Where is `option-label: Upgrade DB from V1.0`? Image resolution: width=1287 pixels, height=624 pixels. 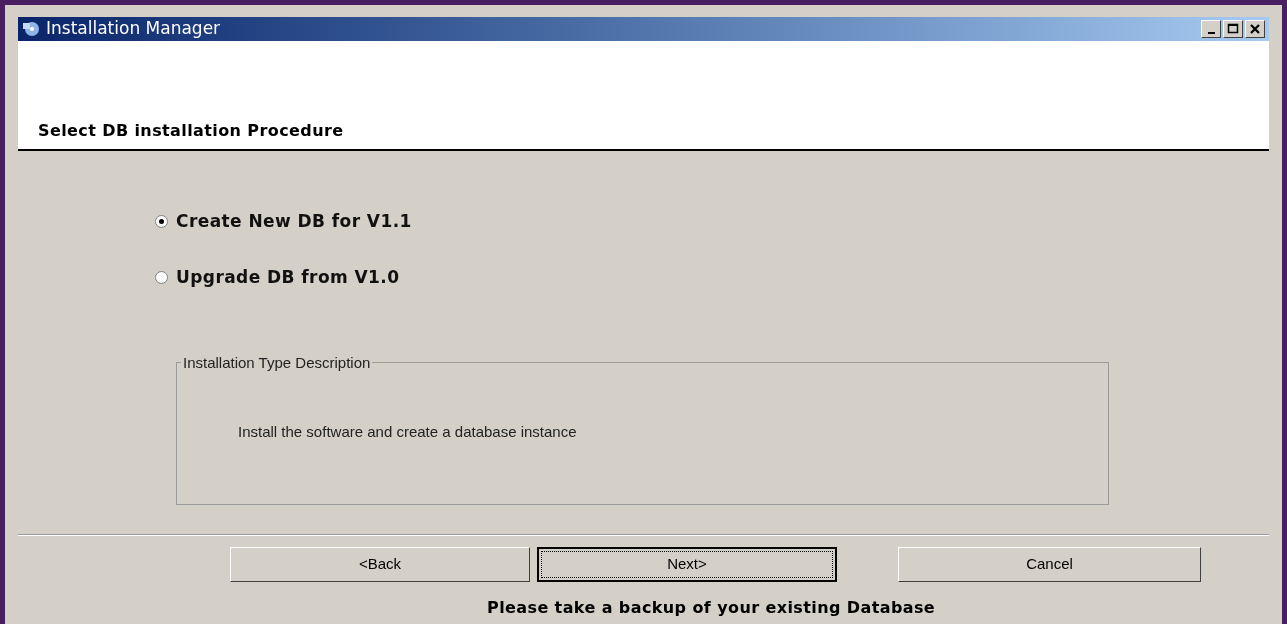 option-label: Upgrade DB from V1.0 is located at coordinates (288, 277).